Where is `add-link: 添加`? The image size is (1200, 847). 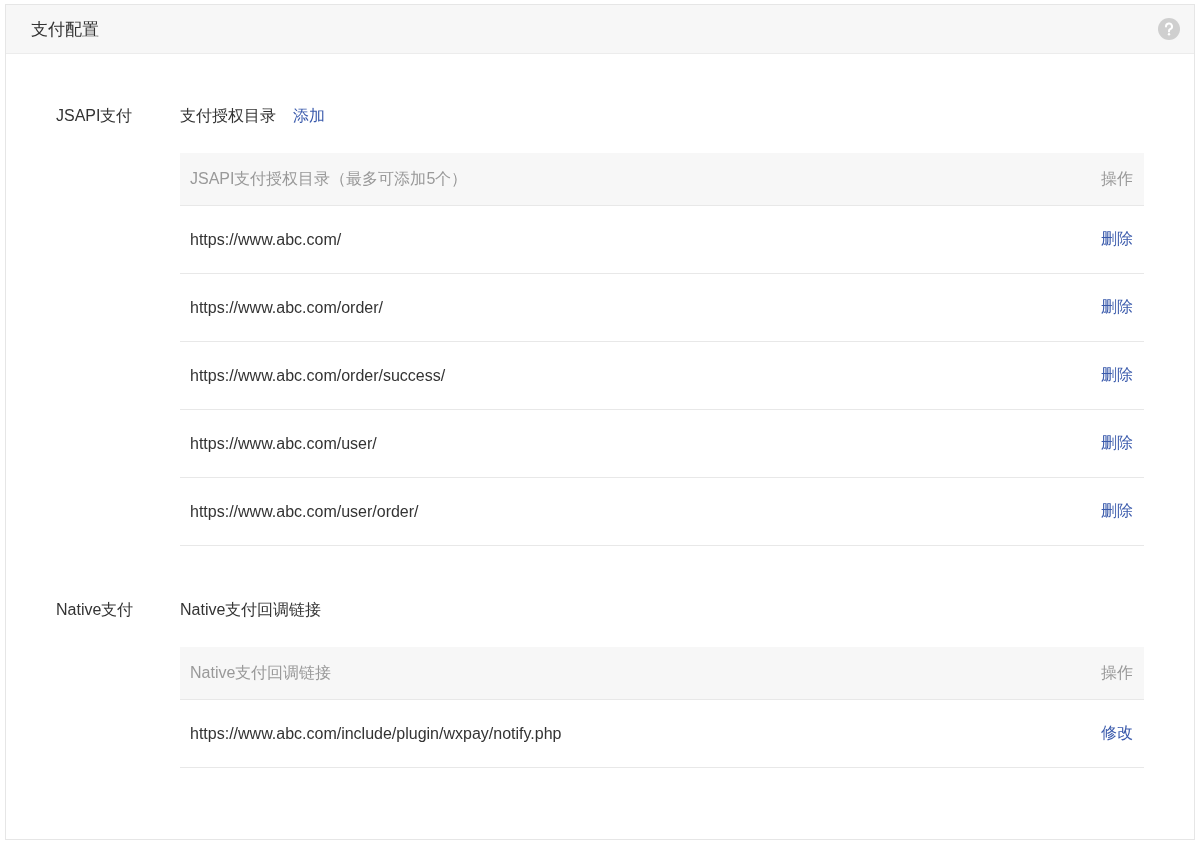
add-link: 添加 is located at coordinates (309, 116).